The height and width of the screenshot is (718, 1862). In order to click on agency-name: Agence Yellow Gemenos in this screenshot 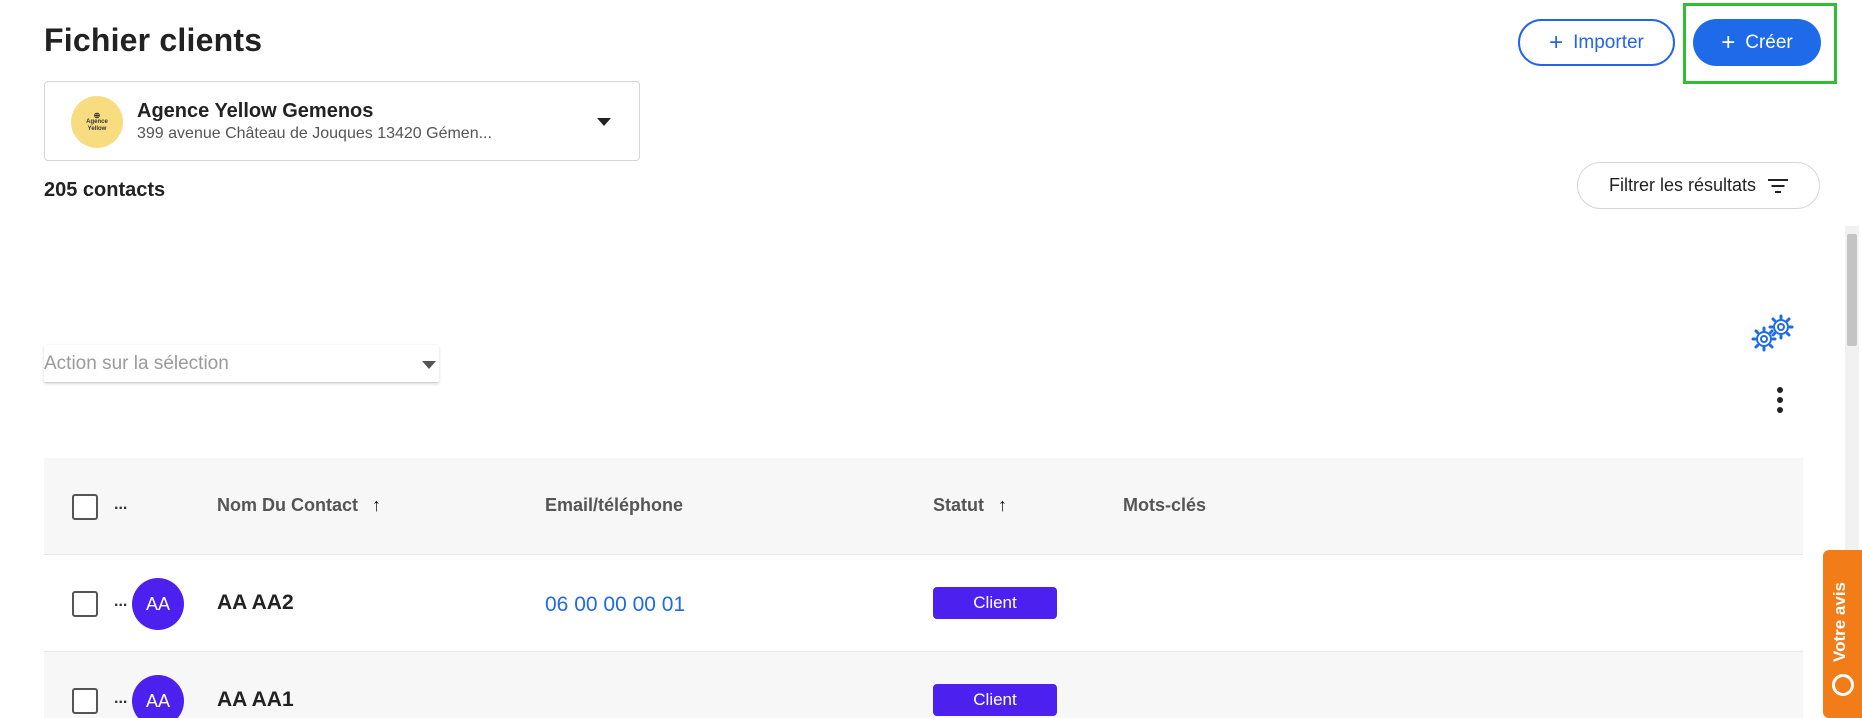, I will do `click(255, 111)`.